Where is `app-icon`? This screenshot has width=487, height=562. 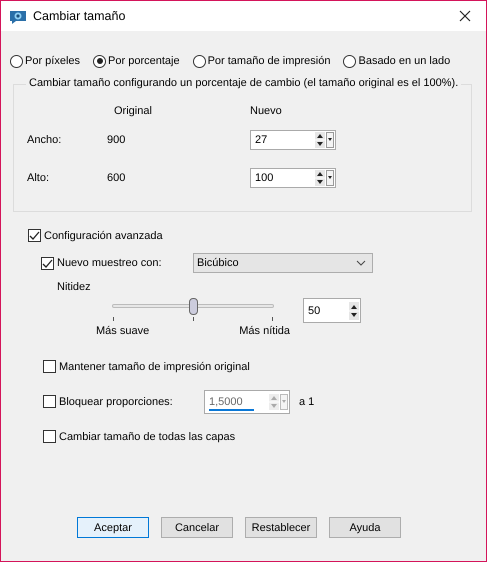
app-icon is located at coordinates (18, 16).